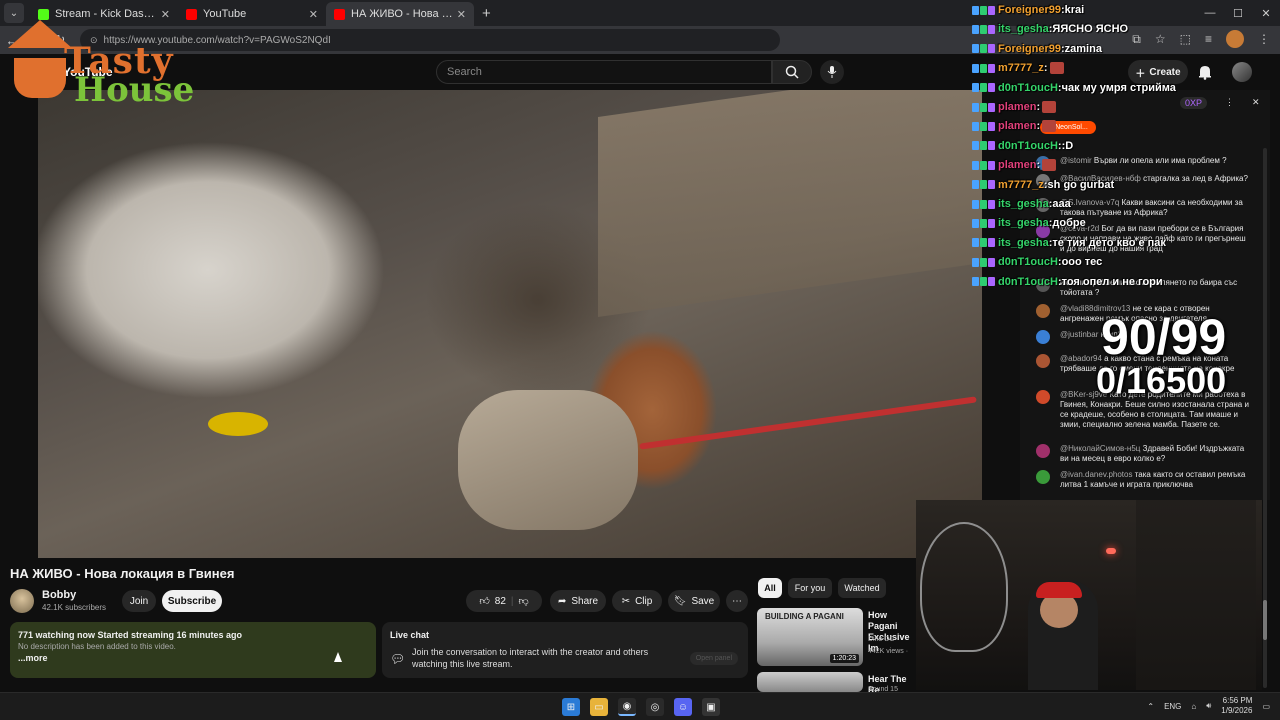  Describe the element at coordinates (1236, 706) in the screenshot. I see `clock: 6:56 PM 1/9/2026` at that location.